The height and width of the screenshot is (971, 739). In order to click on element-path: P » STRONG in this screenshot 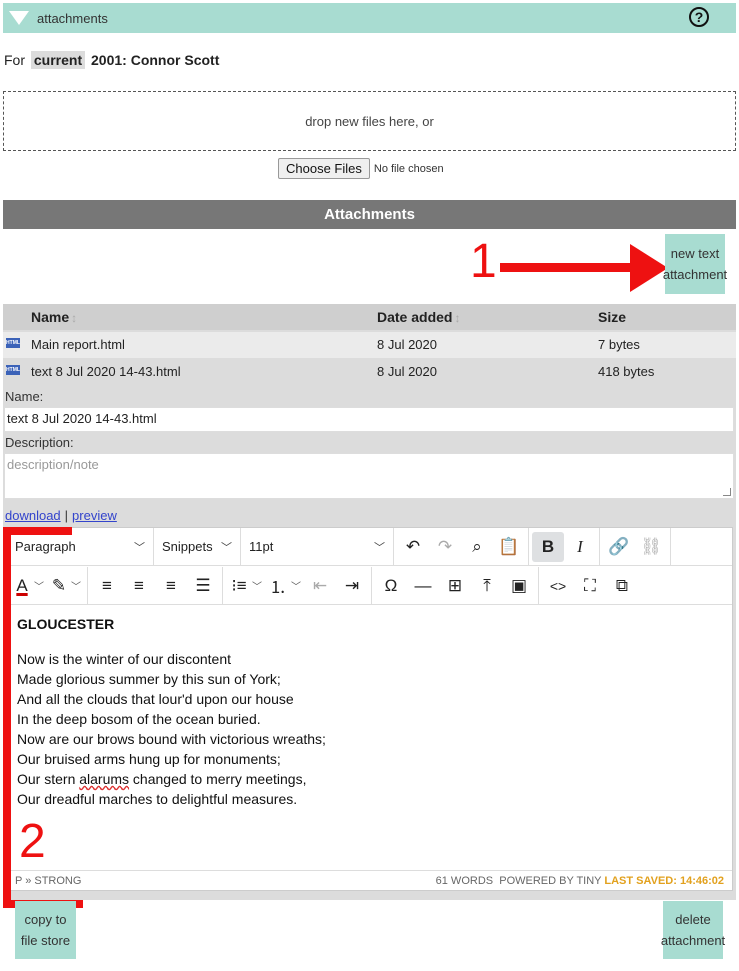, I will do `click(48, 881)`.